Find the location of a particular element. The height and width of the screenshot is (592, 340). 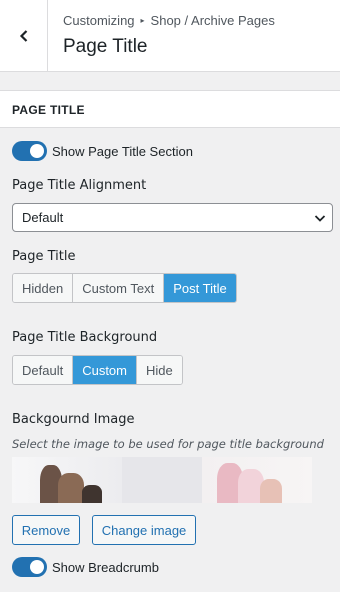

background-option-default: Default is located at coordinates (43, 370).